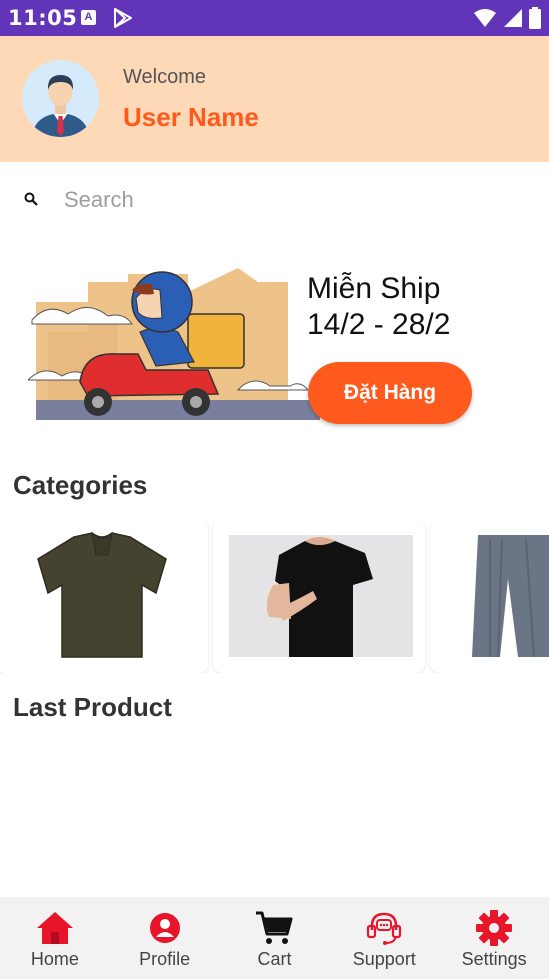  Describe the element at coordinates (54, 959) in the screenshot. I see `nav-home-label: Home` at that location.